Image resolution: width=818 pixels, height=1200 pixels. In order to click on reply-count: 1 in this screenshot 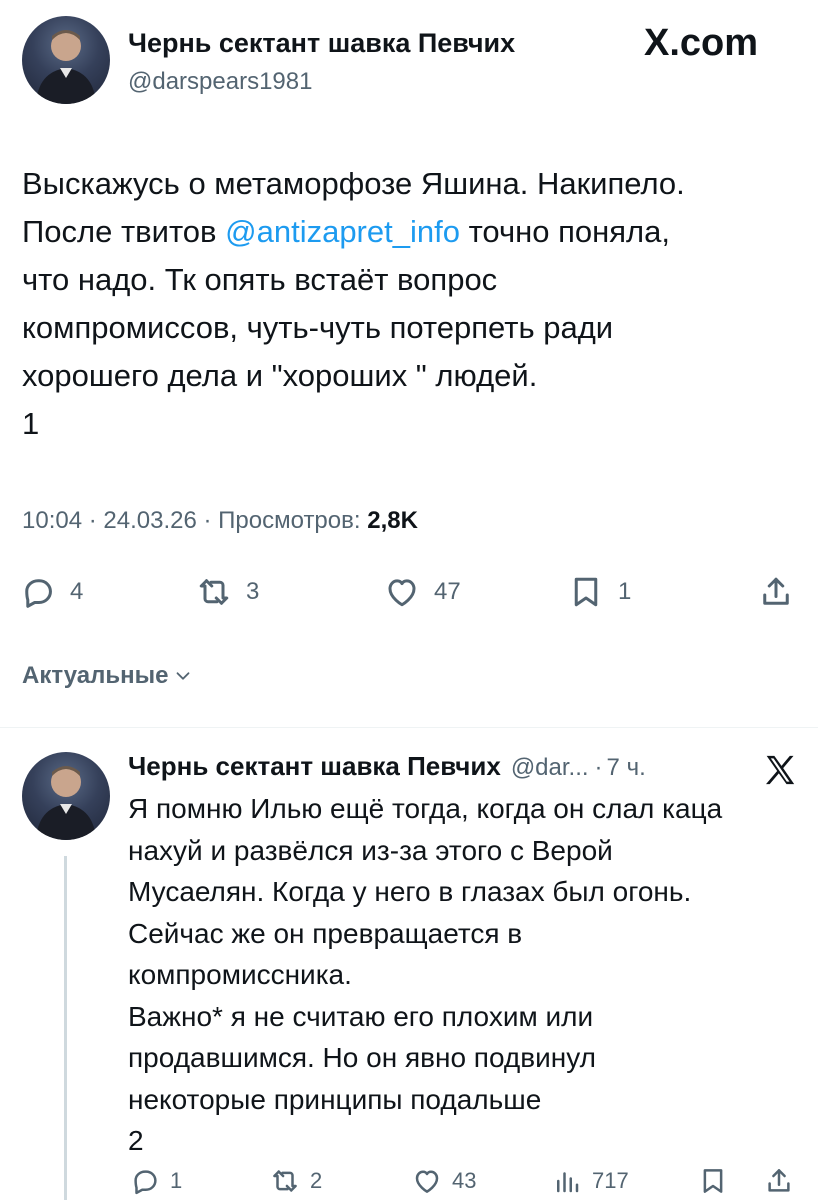, I will do `click(176, 1180)`.